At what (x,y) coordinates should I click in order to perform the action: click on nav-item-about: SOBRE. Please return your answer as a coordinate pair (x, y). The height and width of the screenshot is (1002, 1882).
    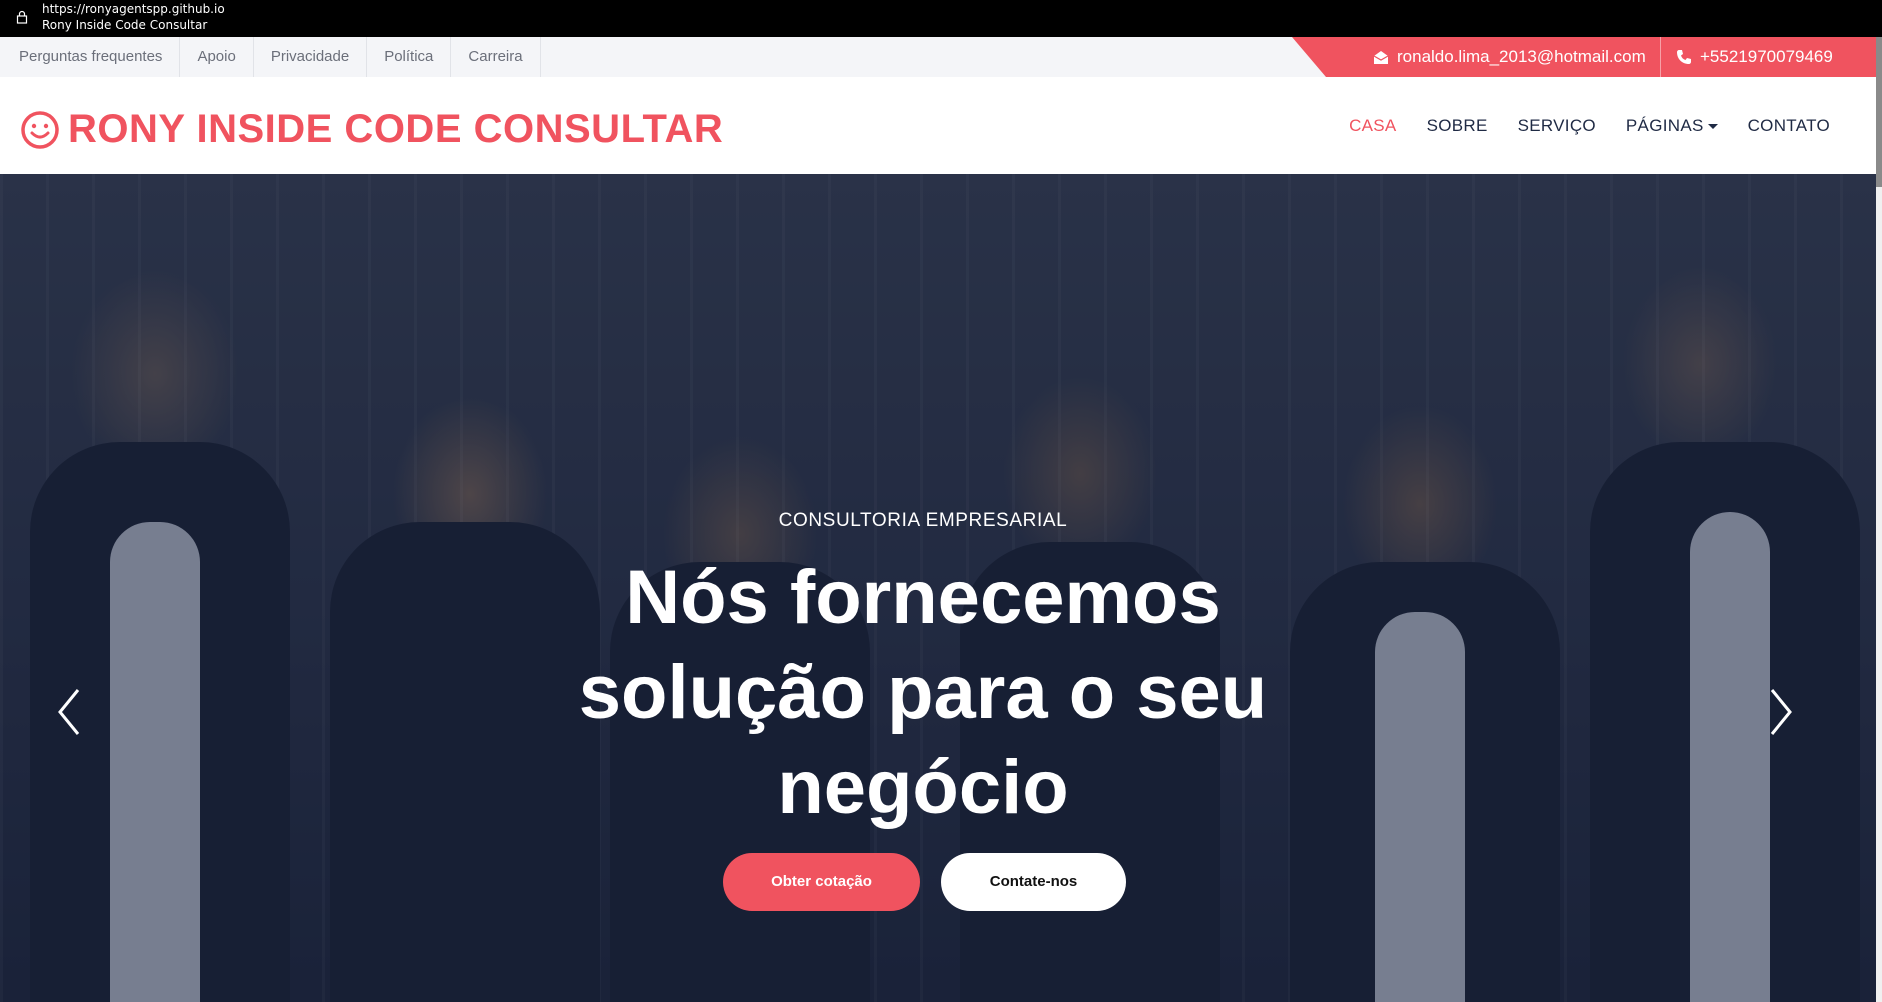
    Looking at the image, I should click on (1457, 126).